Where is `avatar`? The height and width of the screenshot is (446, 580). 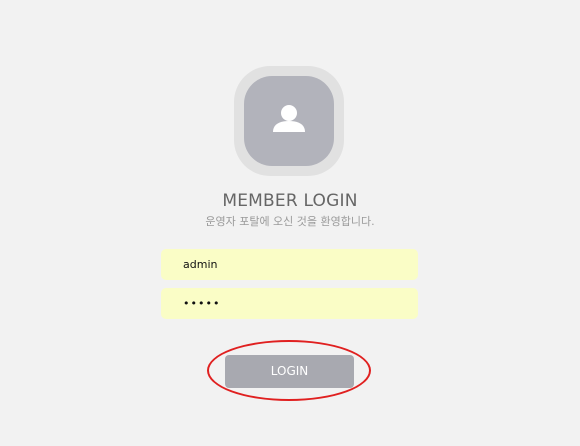
avatar is located at coordinates (289, 121).